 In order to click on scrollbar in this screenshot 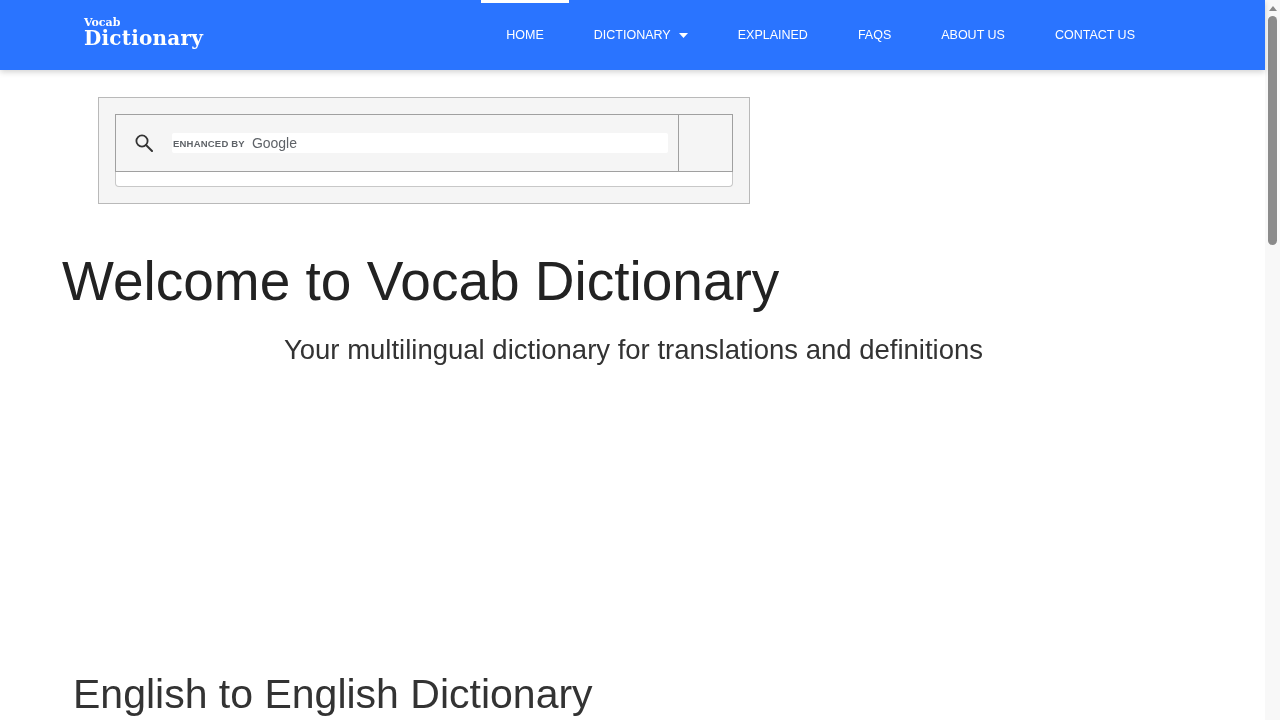, I will do `click(1272, 360)`.